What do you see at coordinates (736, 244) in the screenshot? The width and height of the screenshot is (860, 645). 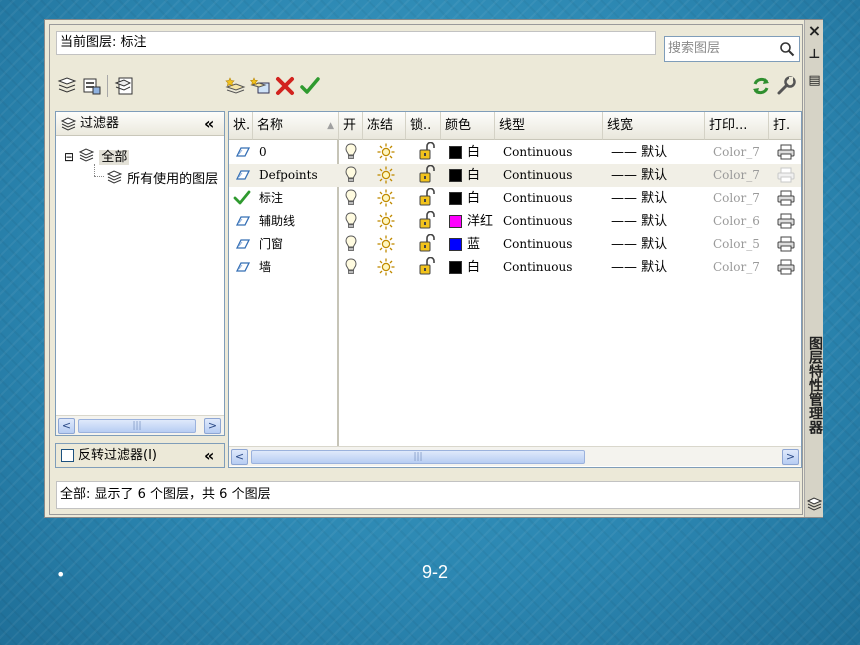 I see `plot-style: Color_5` at bounding box center [736, 244].